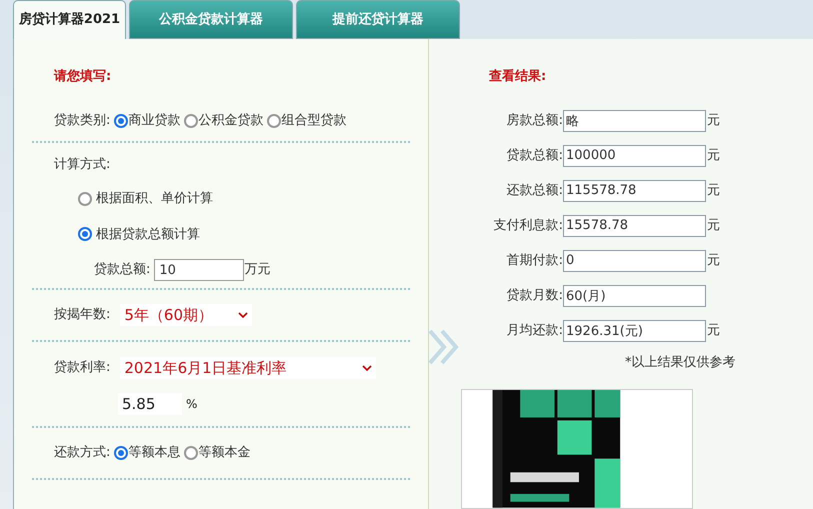 Image resolution: width=813 pixels, height=509 pixels. What do you see at coordinates (69, 19) in the screenshot?
I see `tab: 房贷计算器2021` at bounding box center [69, 19].